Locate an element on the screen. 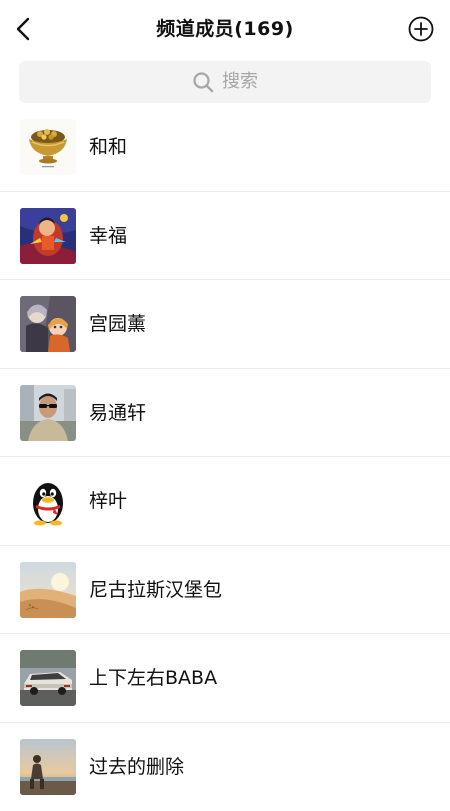 The height and width of the screenshot is (811, 450). member-name: 和和 is located at coordinates (108, 147).